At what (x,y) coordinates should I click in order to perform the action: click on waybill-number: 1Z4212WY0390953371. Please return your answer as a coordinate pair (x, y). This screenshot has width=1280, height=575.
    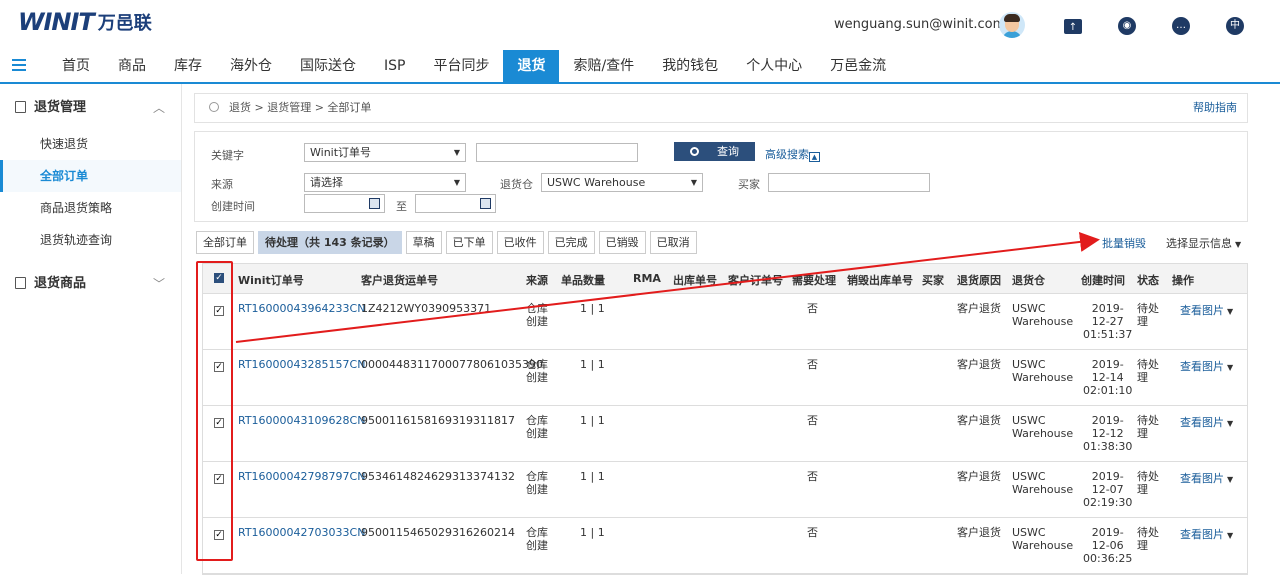
    Looking at the image, I should click on (426, 308).